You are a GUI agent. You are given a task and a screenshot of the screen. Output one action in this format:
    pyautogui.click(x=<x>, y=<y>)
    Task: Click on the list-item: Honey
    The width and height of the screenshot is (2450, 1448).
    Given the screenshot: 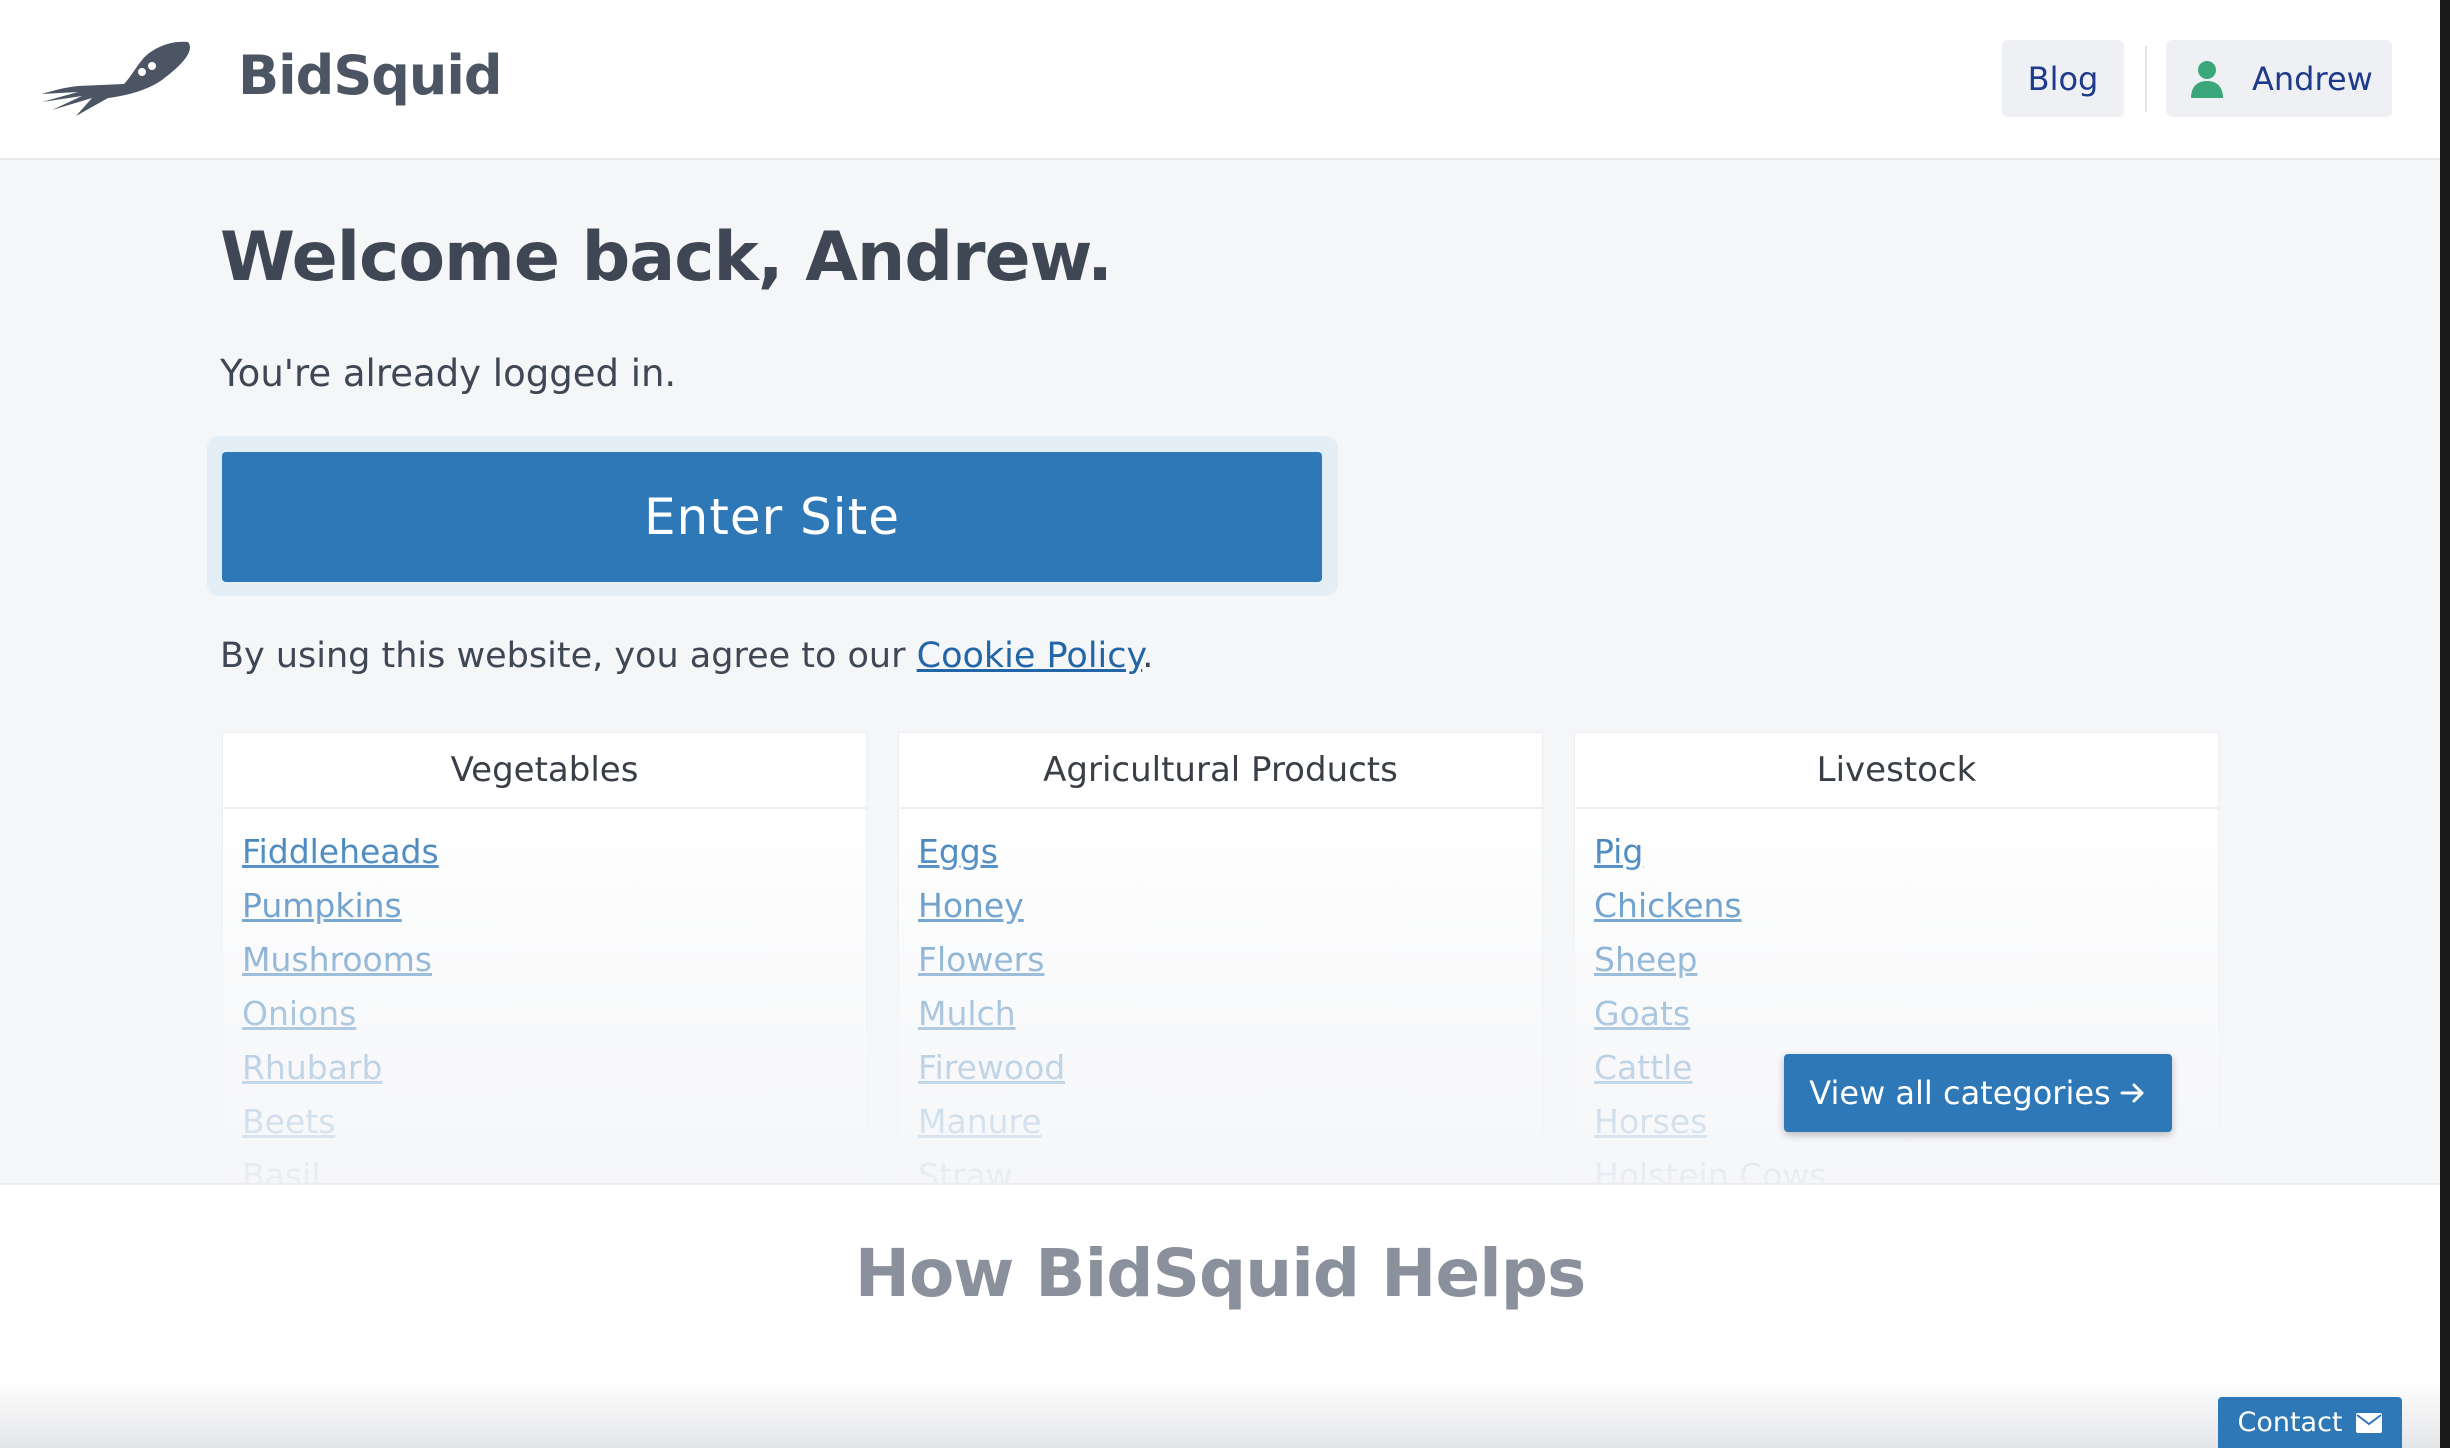 What is the action you would take?
    pyautogui.click(x=1230, y=906)
    